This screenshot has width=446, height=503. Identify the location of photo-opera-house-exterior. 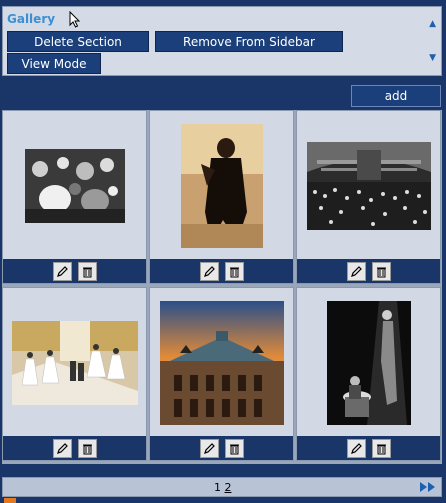
(221, 363).